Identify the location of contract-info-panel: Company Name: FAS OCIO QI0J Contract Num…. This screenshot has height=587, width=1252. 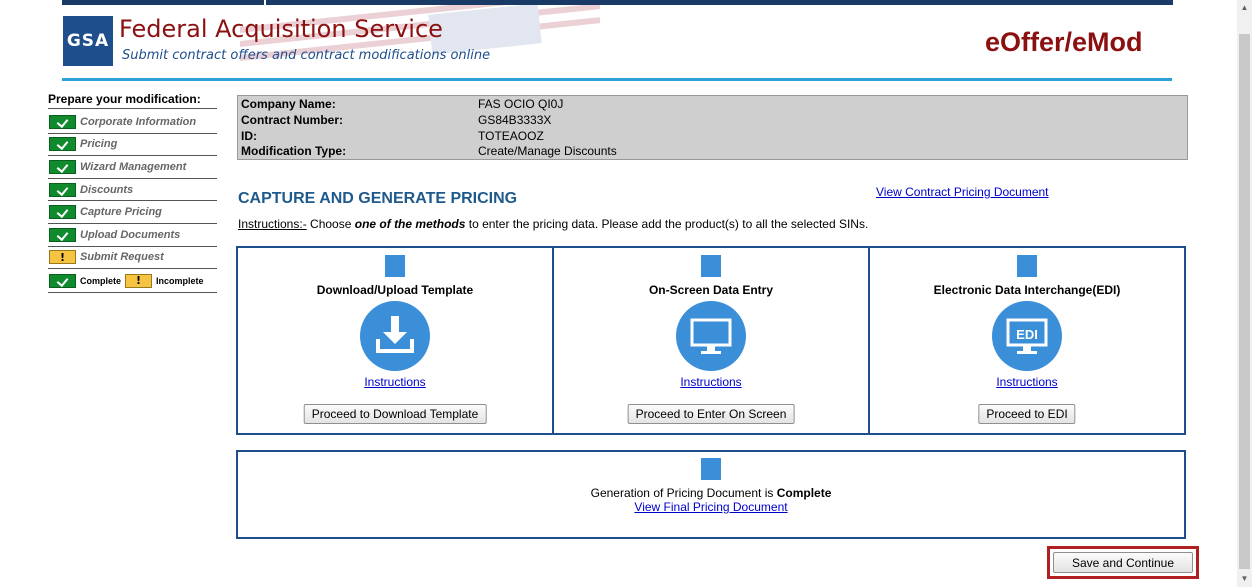
(712, 127).